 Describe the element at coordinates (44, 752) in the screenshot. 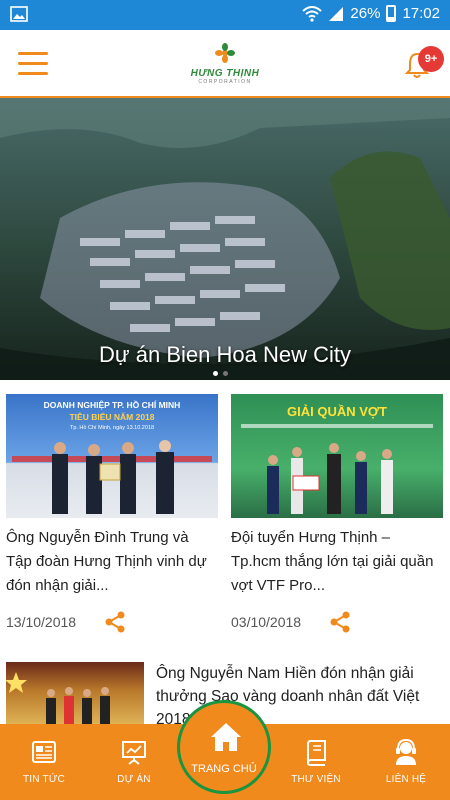

I see `newspaper-icon` at that location.